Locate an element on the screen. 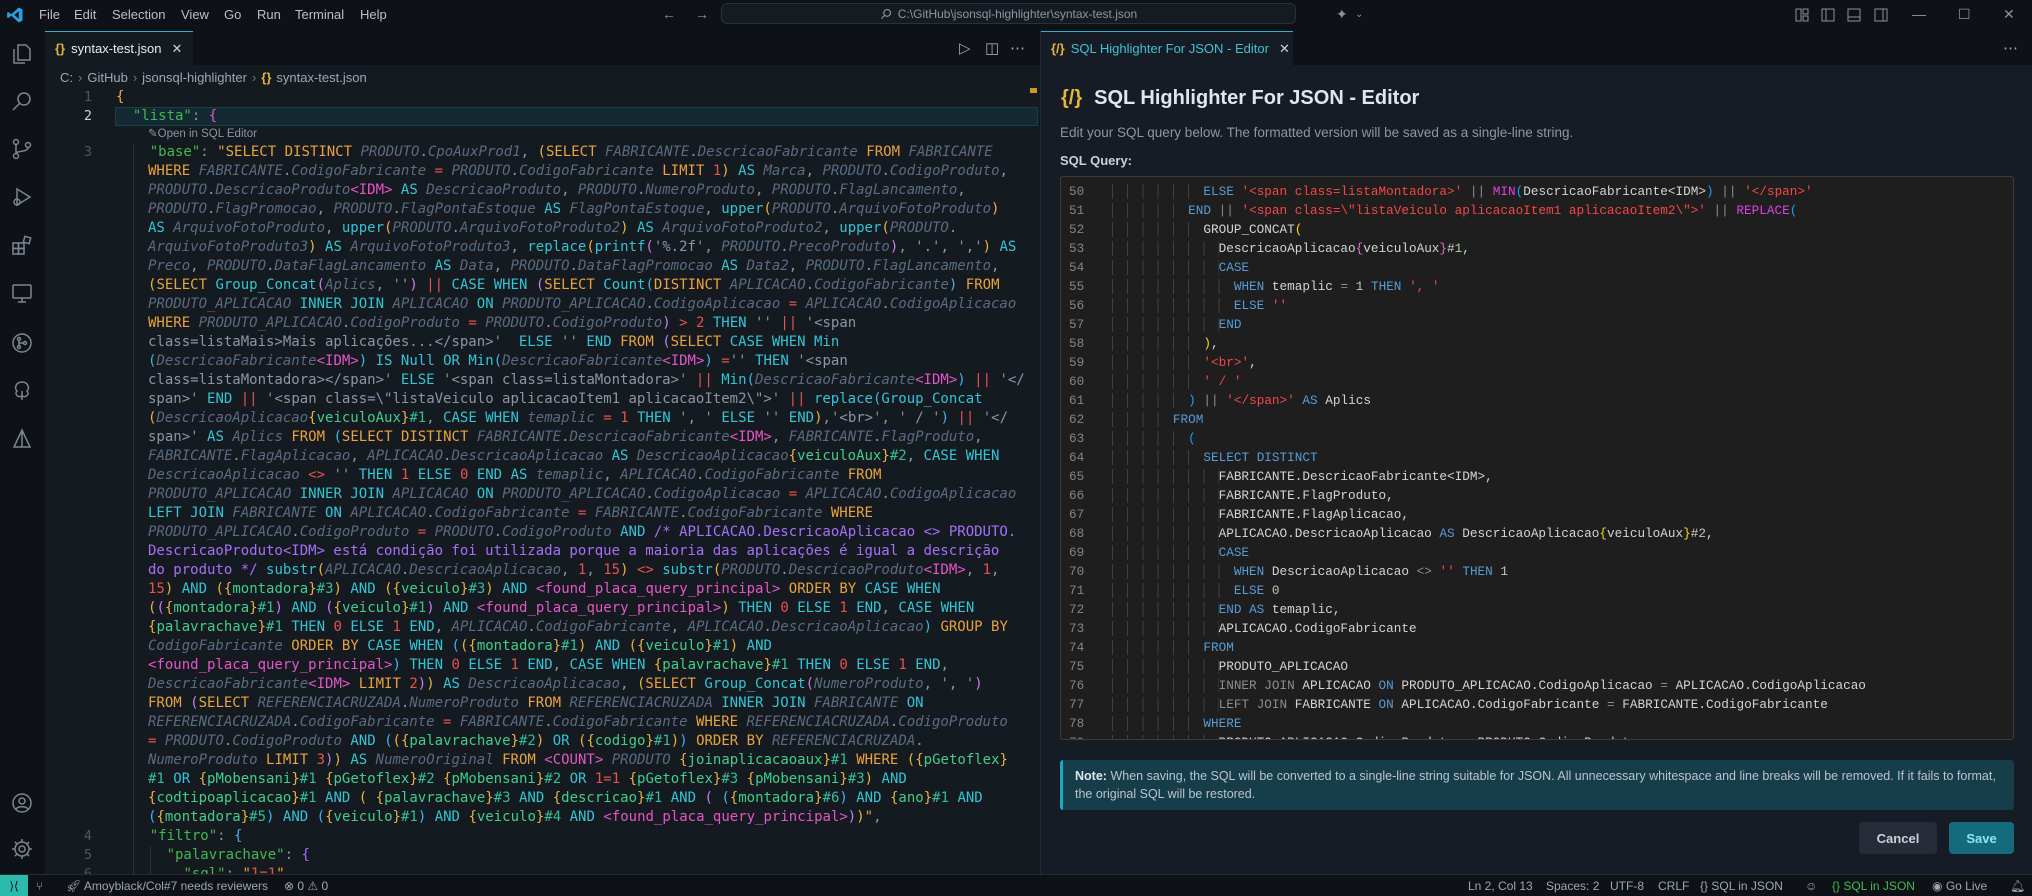 Image resolution: width=2032 pixels, height=896 pixels. remote-indicator-icon: ⟩⟨ is located at coordinates (14, 885).